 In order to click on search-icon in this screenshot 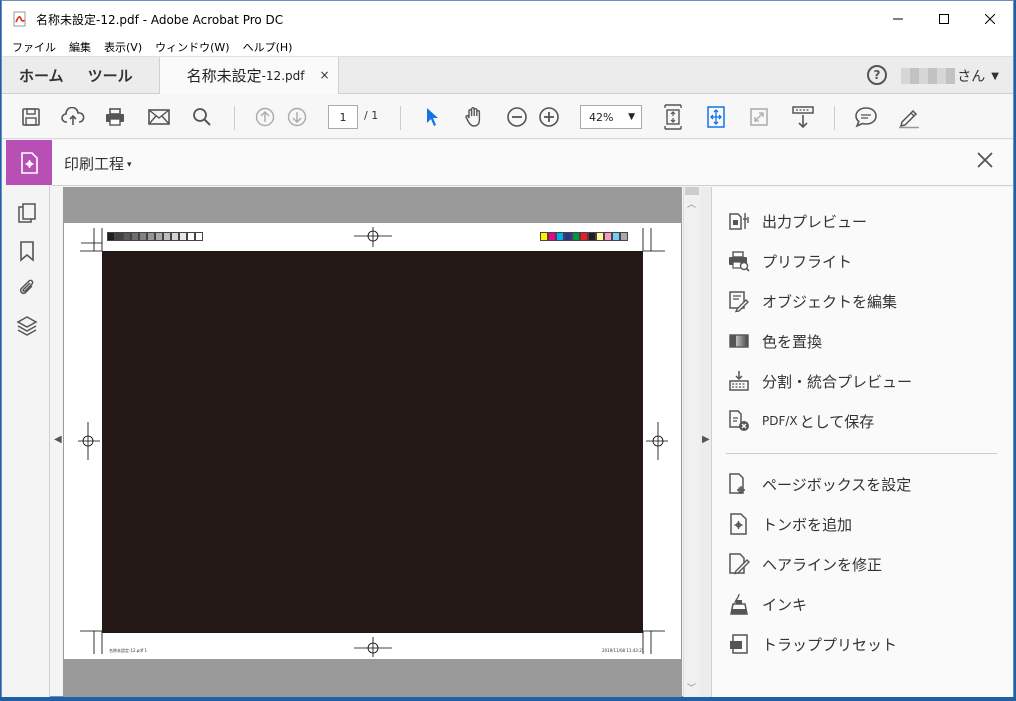, I will do `click(202, 116)`.